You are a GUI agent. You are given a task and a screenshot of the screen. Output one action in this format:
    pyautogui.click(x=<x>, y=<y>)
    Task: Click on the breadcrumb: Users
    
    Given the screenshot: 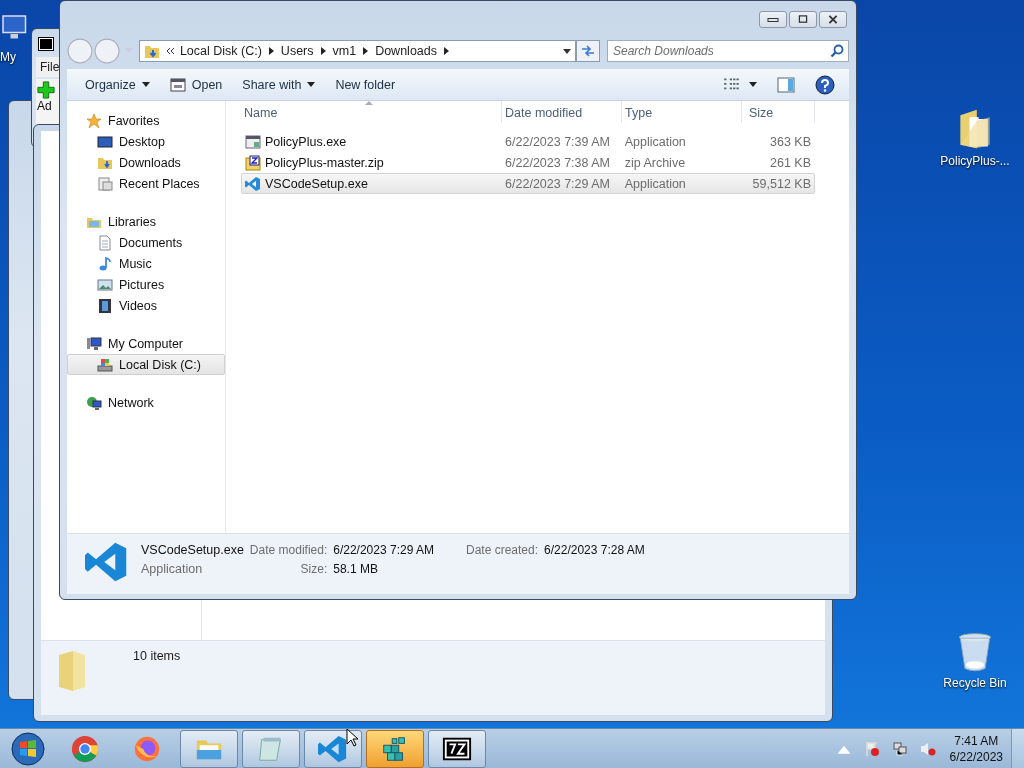 What is the action you would take?
    pyautogui.click(x=297, y=51)
    